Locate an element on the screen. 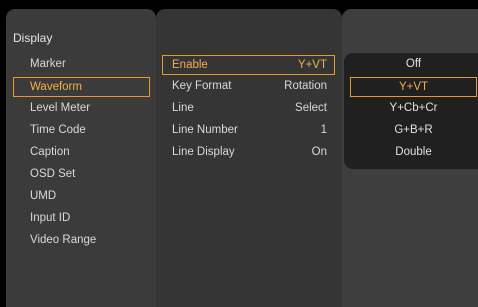  submenu-item-line-display: Line Display On is located at coordinates (248, 153).